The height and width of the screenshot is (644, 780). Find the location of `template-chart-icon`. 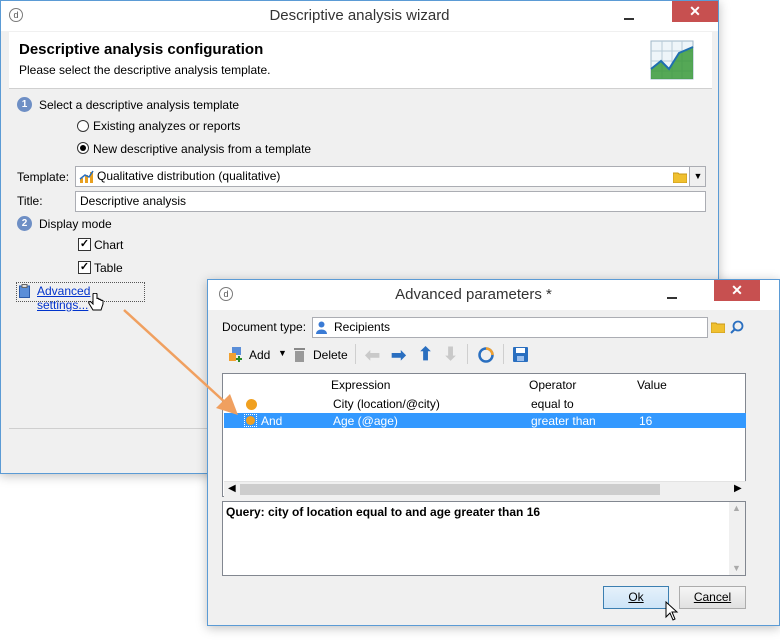

template-chart-icon is located at coordinates (86, 176).